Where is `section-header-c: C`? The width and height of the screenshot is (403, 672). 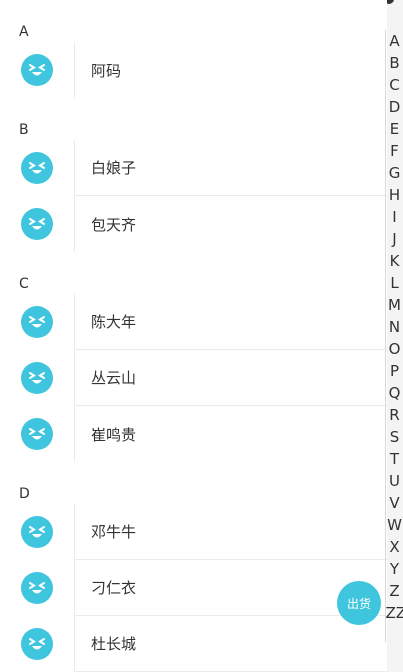 section-header-c: C is located at coordinates (193, 273).